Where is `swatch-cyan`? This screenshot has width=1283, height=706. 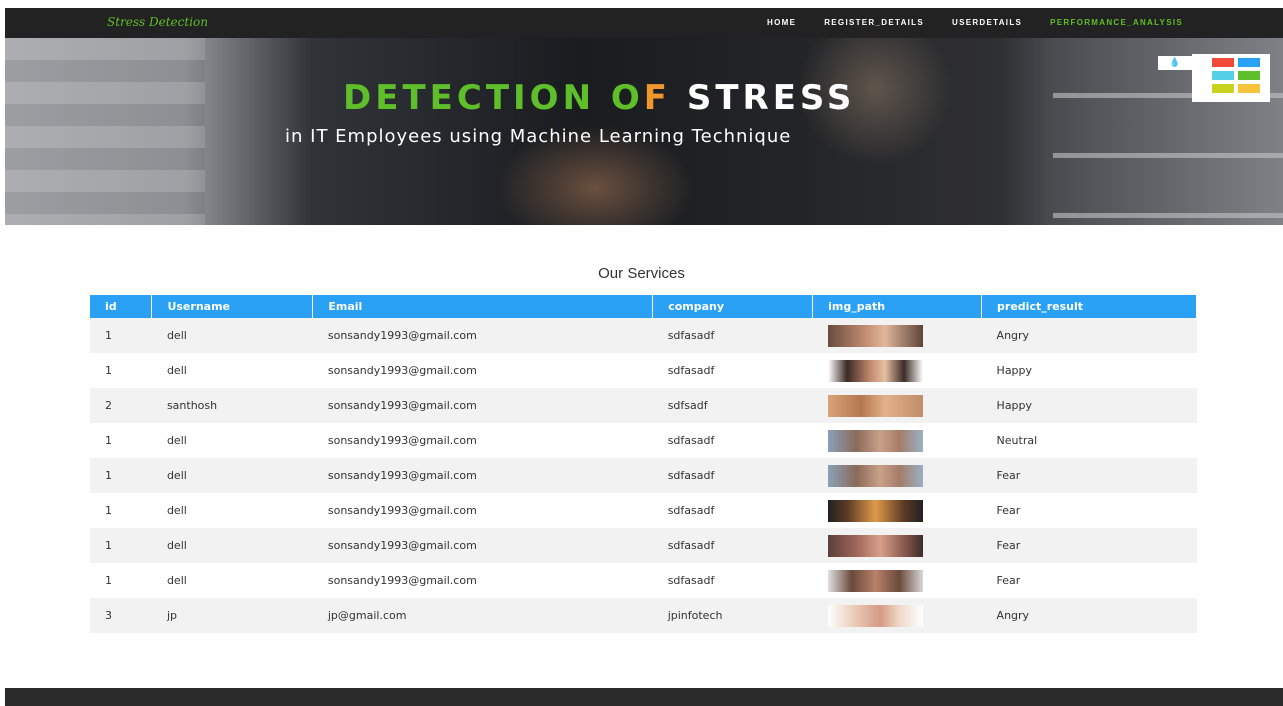 swatch-cyan is located at coordinates (1223, 75).